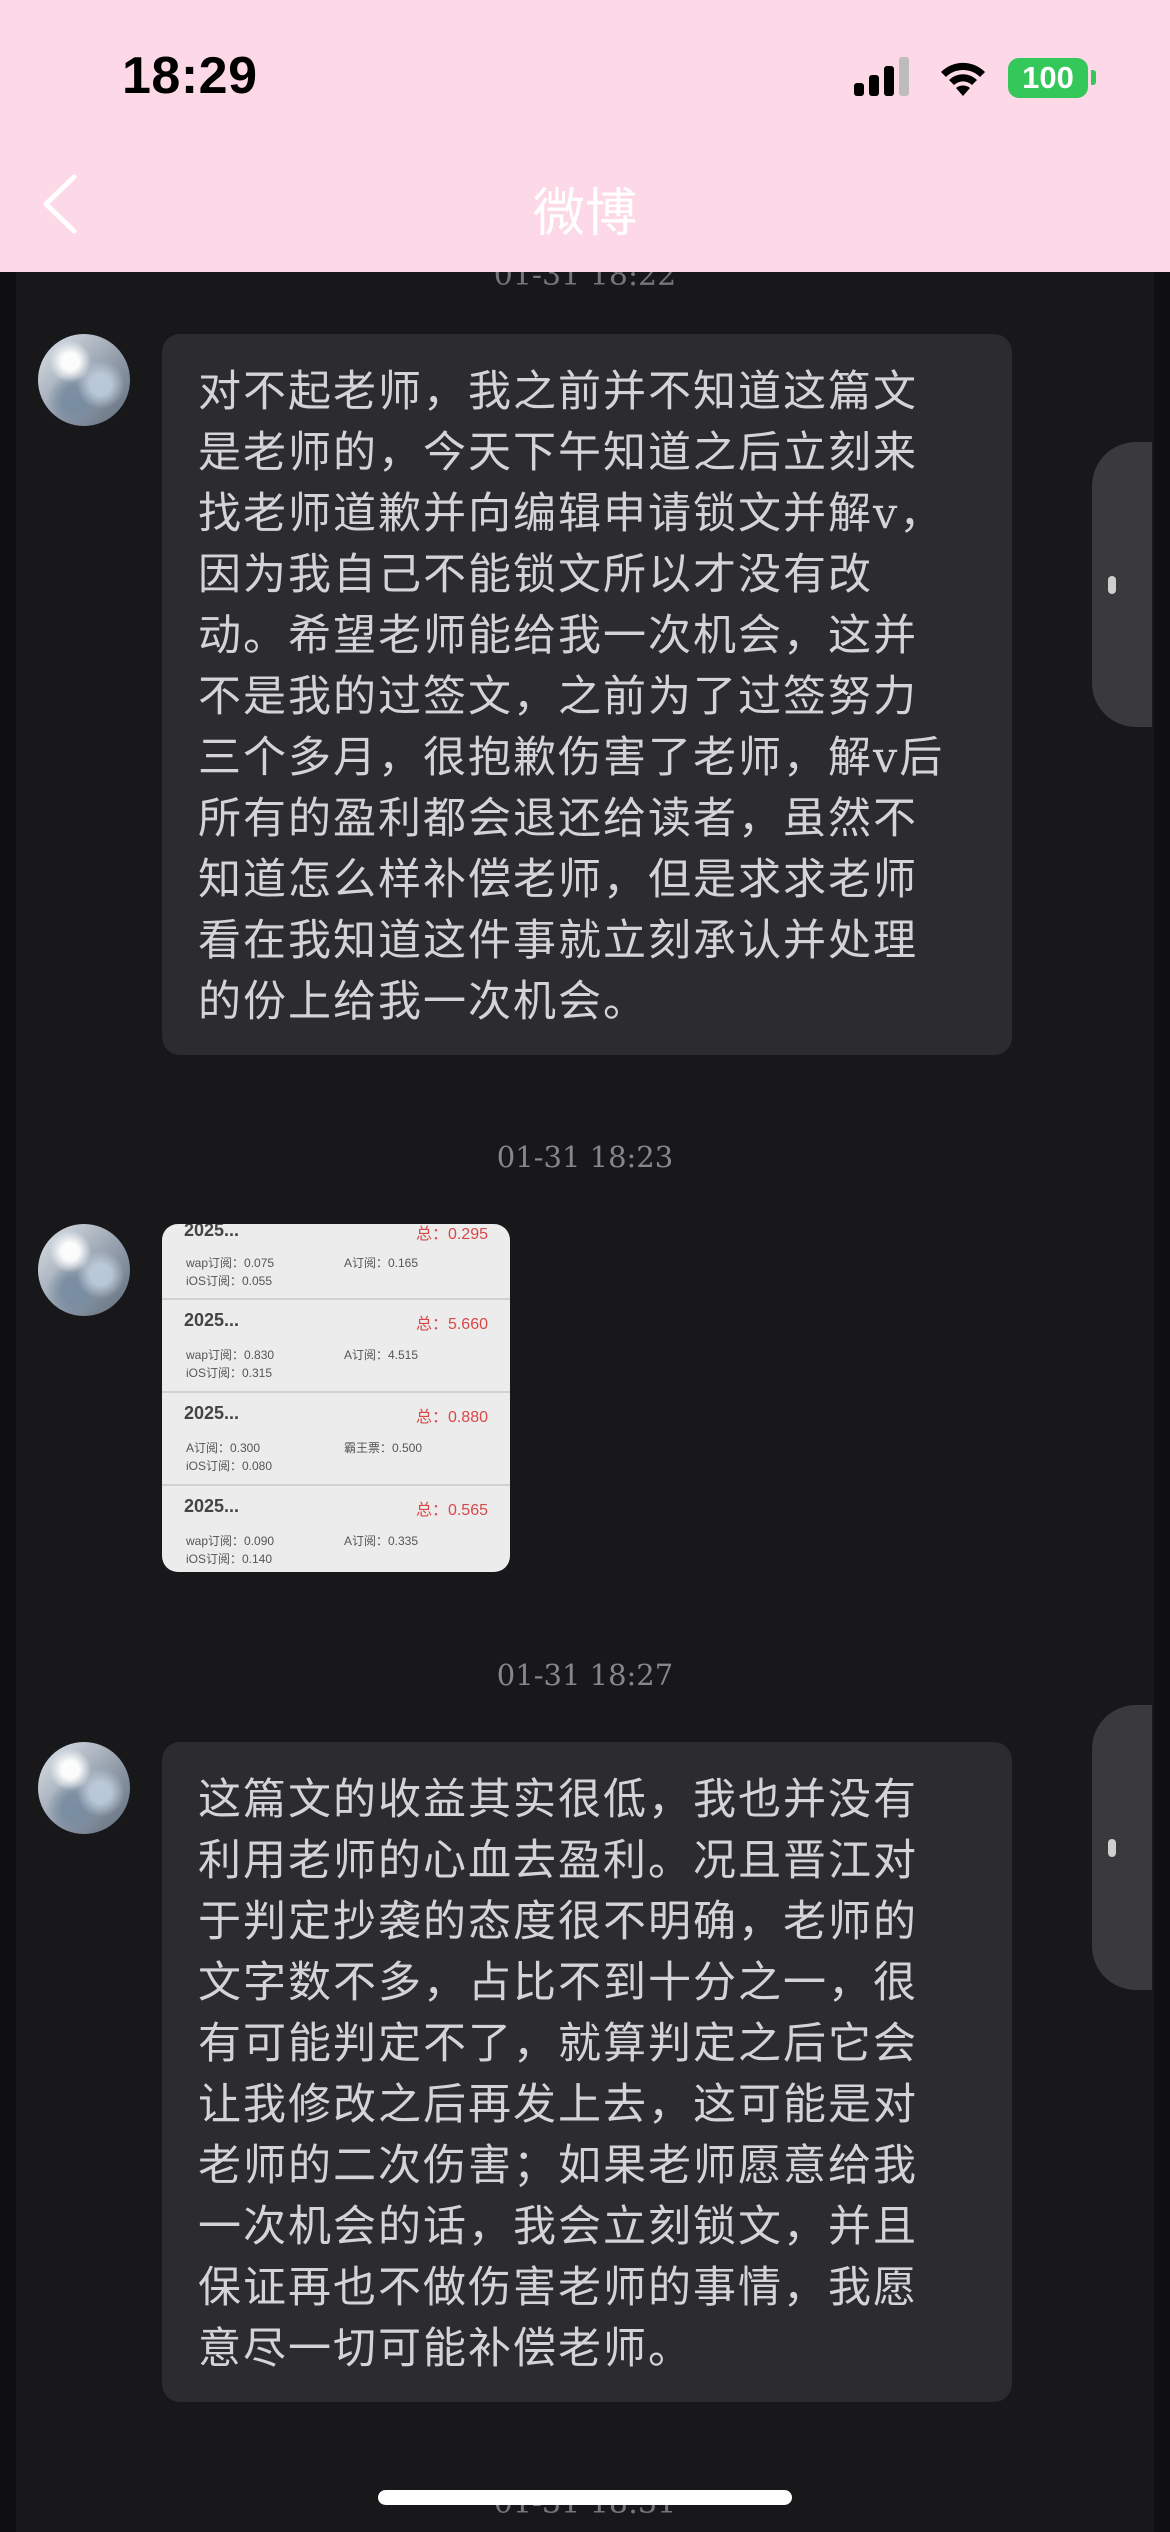  I want to click on timestamp: 01-31 18:27, so click(585, 1675).